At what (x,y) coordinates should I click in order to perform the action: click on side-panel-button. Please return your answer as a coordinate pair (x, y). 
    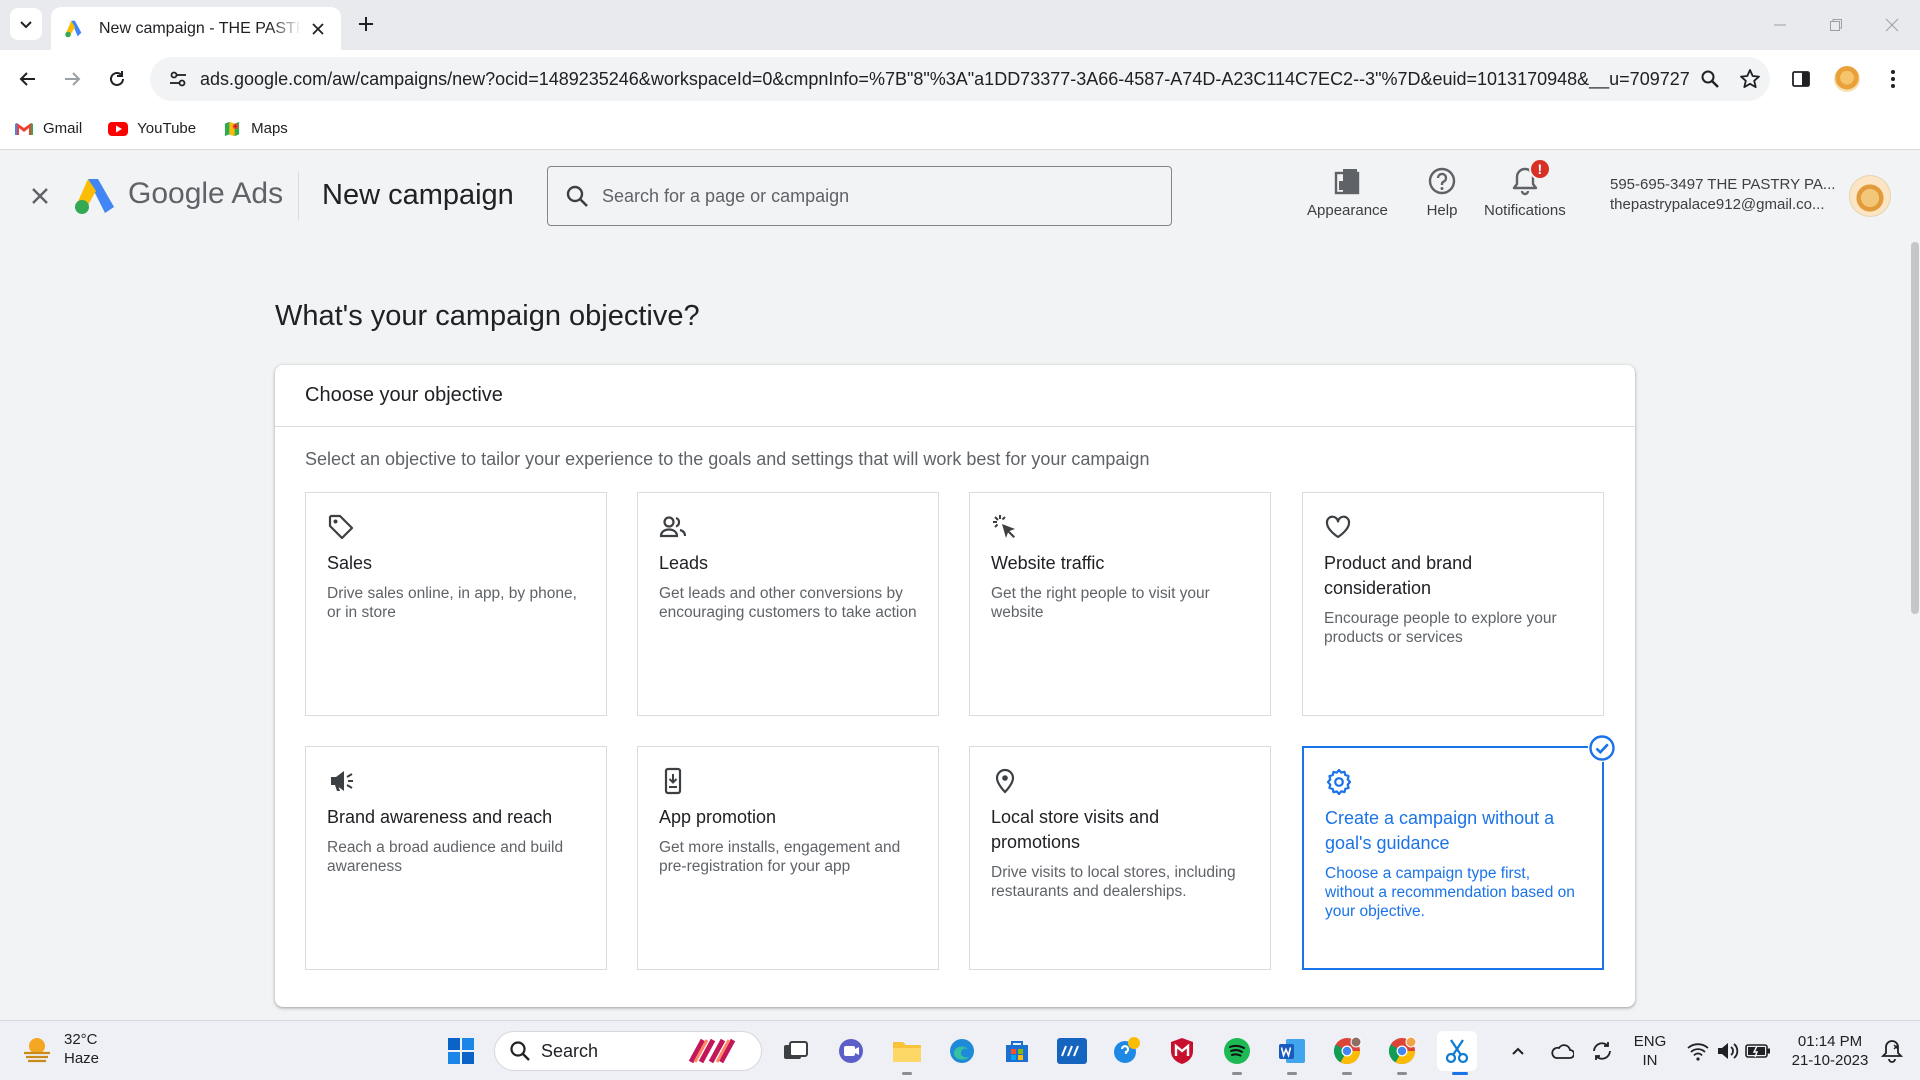
    Looking at the image, I should click on (1801, 79).